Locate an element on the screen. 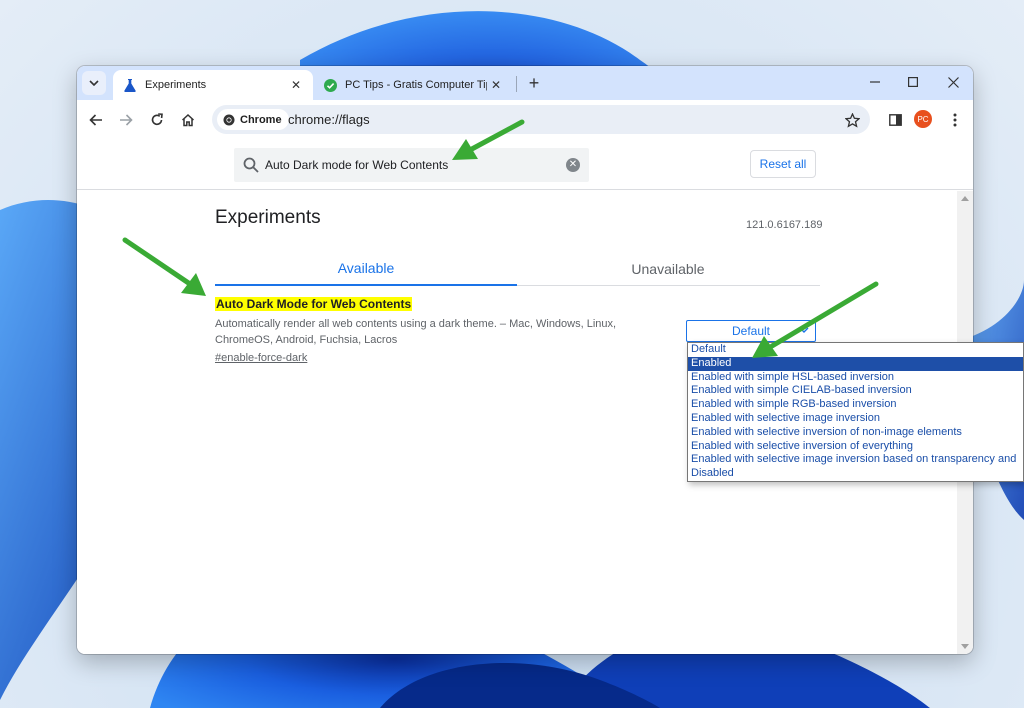 Image resolution: width=1024 pixels, height=708 pixels. tab-available: Available is located at coordinates (366, 268).